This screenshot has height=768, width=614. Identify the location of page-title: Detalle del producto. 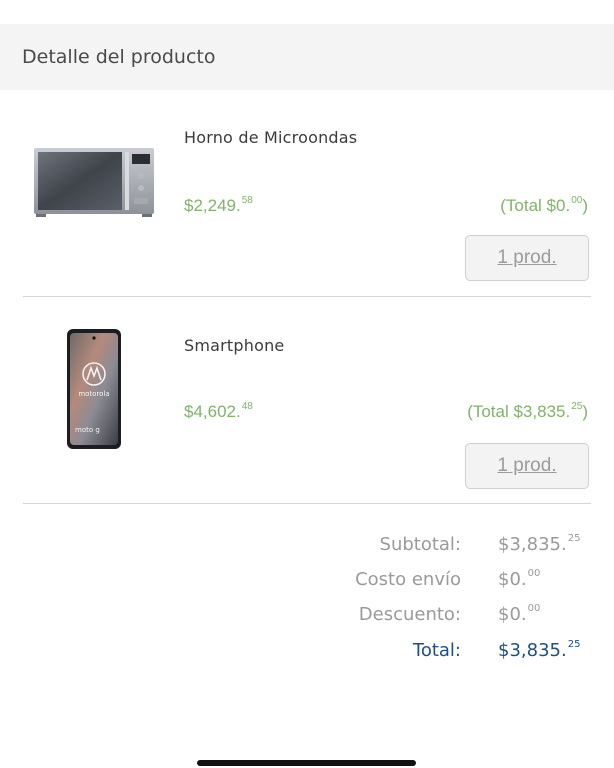
(119, 57).